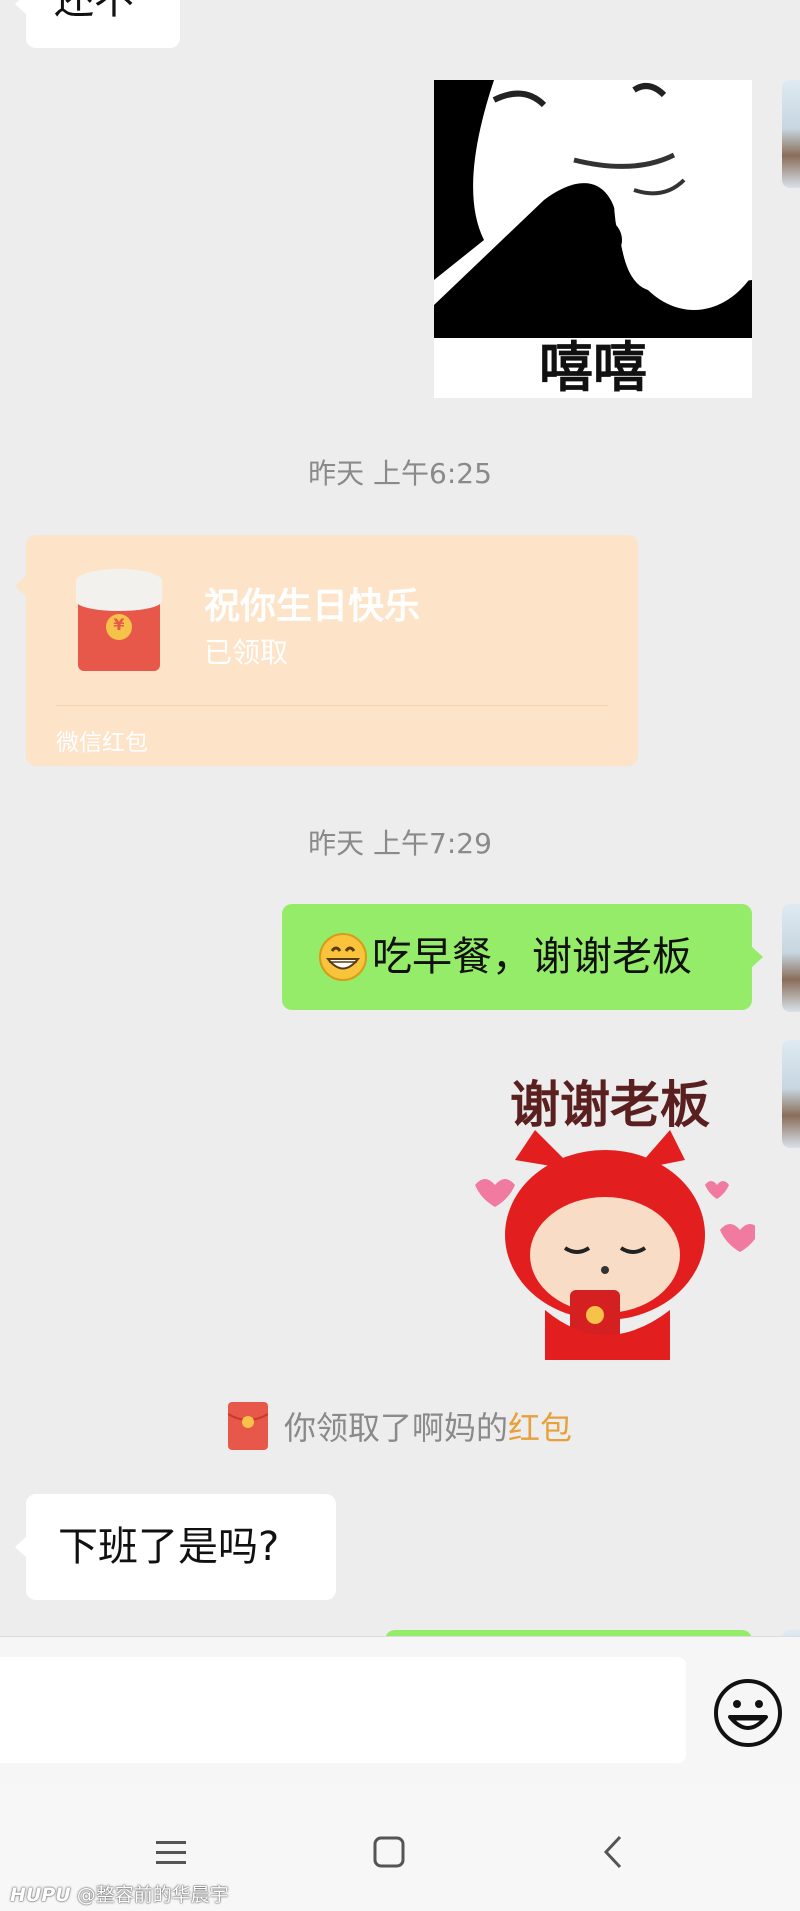  Describe the element at coordinates (593, 239) in the screenshot. I see `sticker-xixi: 嘻嘻` at that location.